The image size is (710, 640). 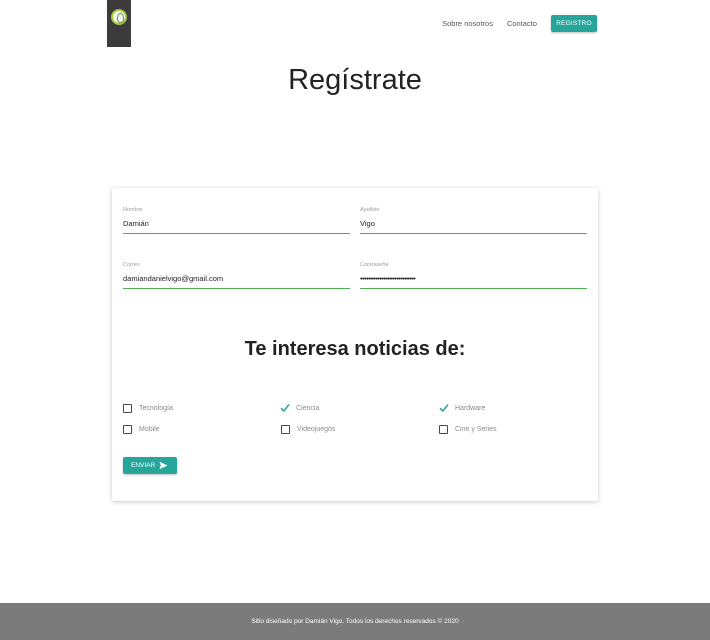 What do you see at coordinates (355, 80) in the screenshot?
I see `page-title: Regístrate` at bounding box center [355, 80].